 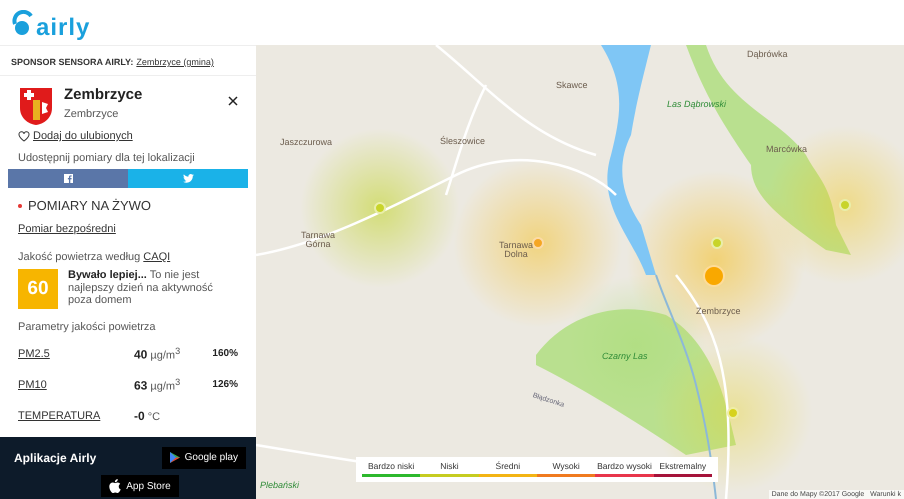 I want to click on parameters-title: Parametry jakości powietrza, so click(x=87, y=327).